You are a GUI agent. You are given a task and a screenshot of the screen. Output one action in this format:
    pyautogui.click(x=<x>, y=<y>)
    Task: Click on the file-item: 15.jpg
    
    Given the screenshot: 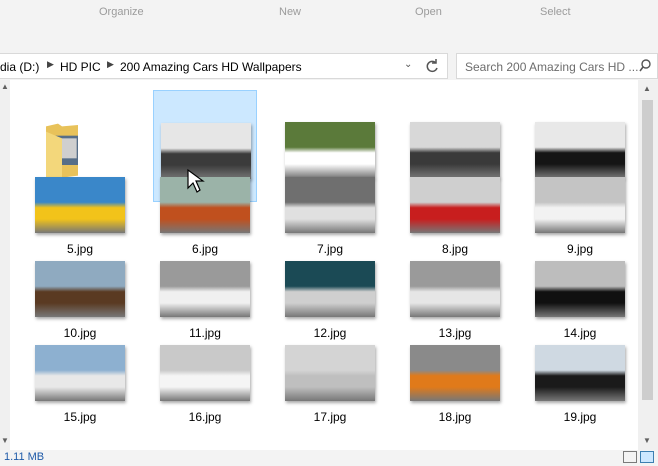 What is the action you would take?
    pyautogui.click(x=80, y=369)
    